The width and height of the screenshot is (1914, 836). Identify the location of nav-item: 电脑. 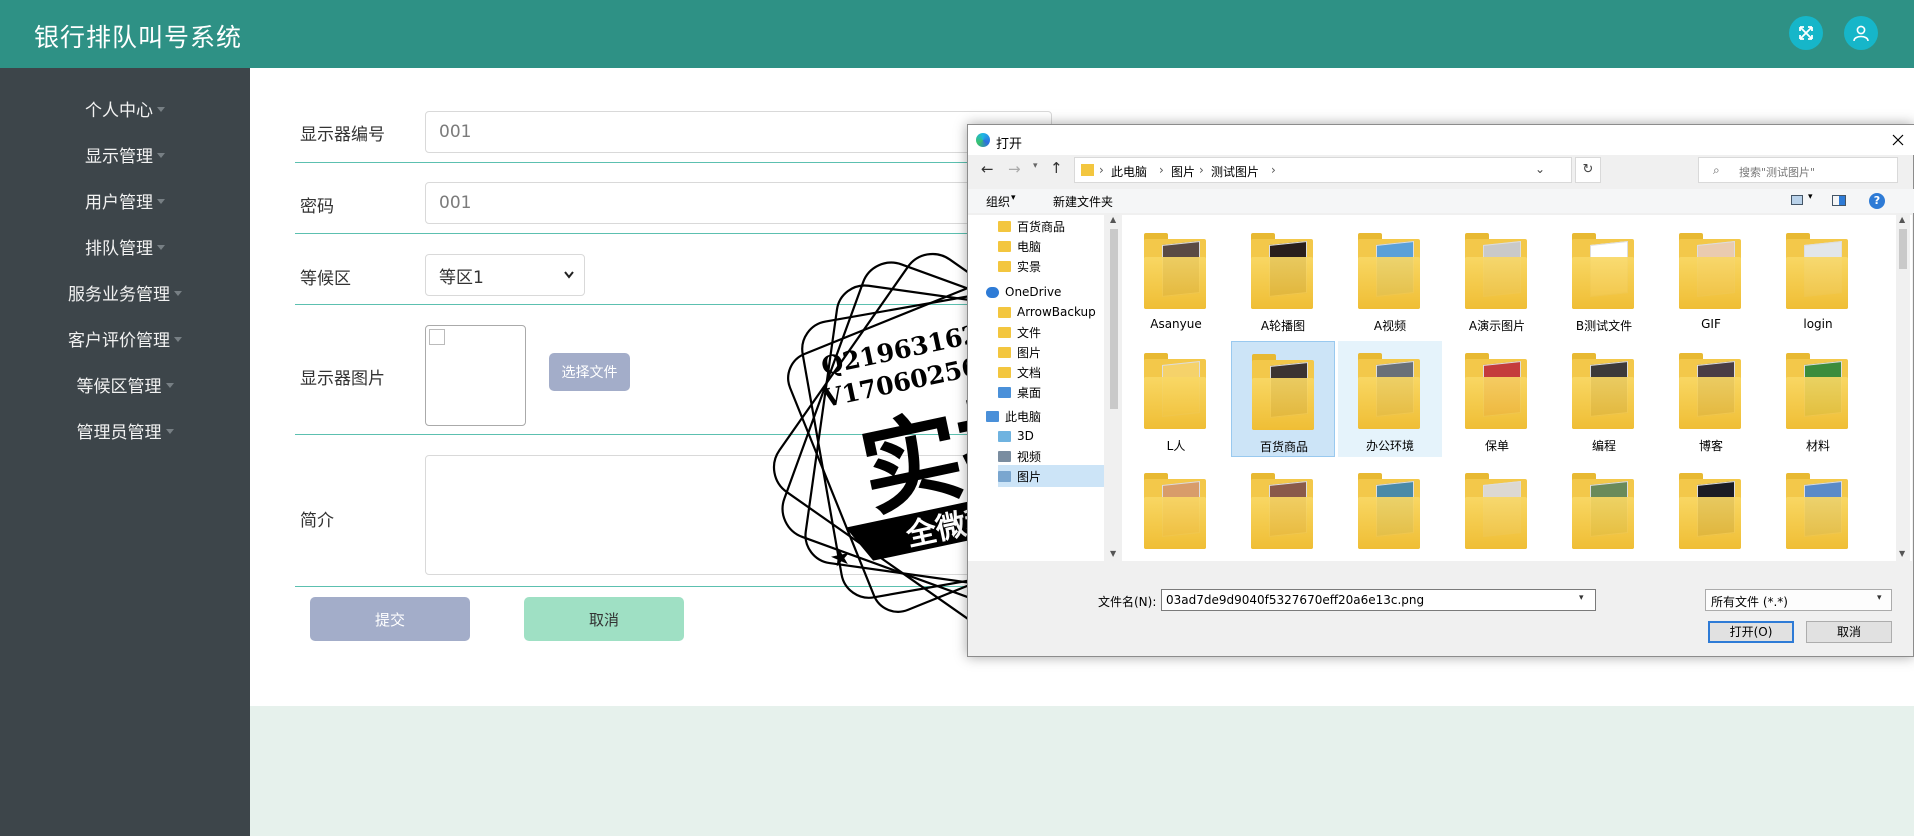
(1051, 246).